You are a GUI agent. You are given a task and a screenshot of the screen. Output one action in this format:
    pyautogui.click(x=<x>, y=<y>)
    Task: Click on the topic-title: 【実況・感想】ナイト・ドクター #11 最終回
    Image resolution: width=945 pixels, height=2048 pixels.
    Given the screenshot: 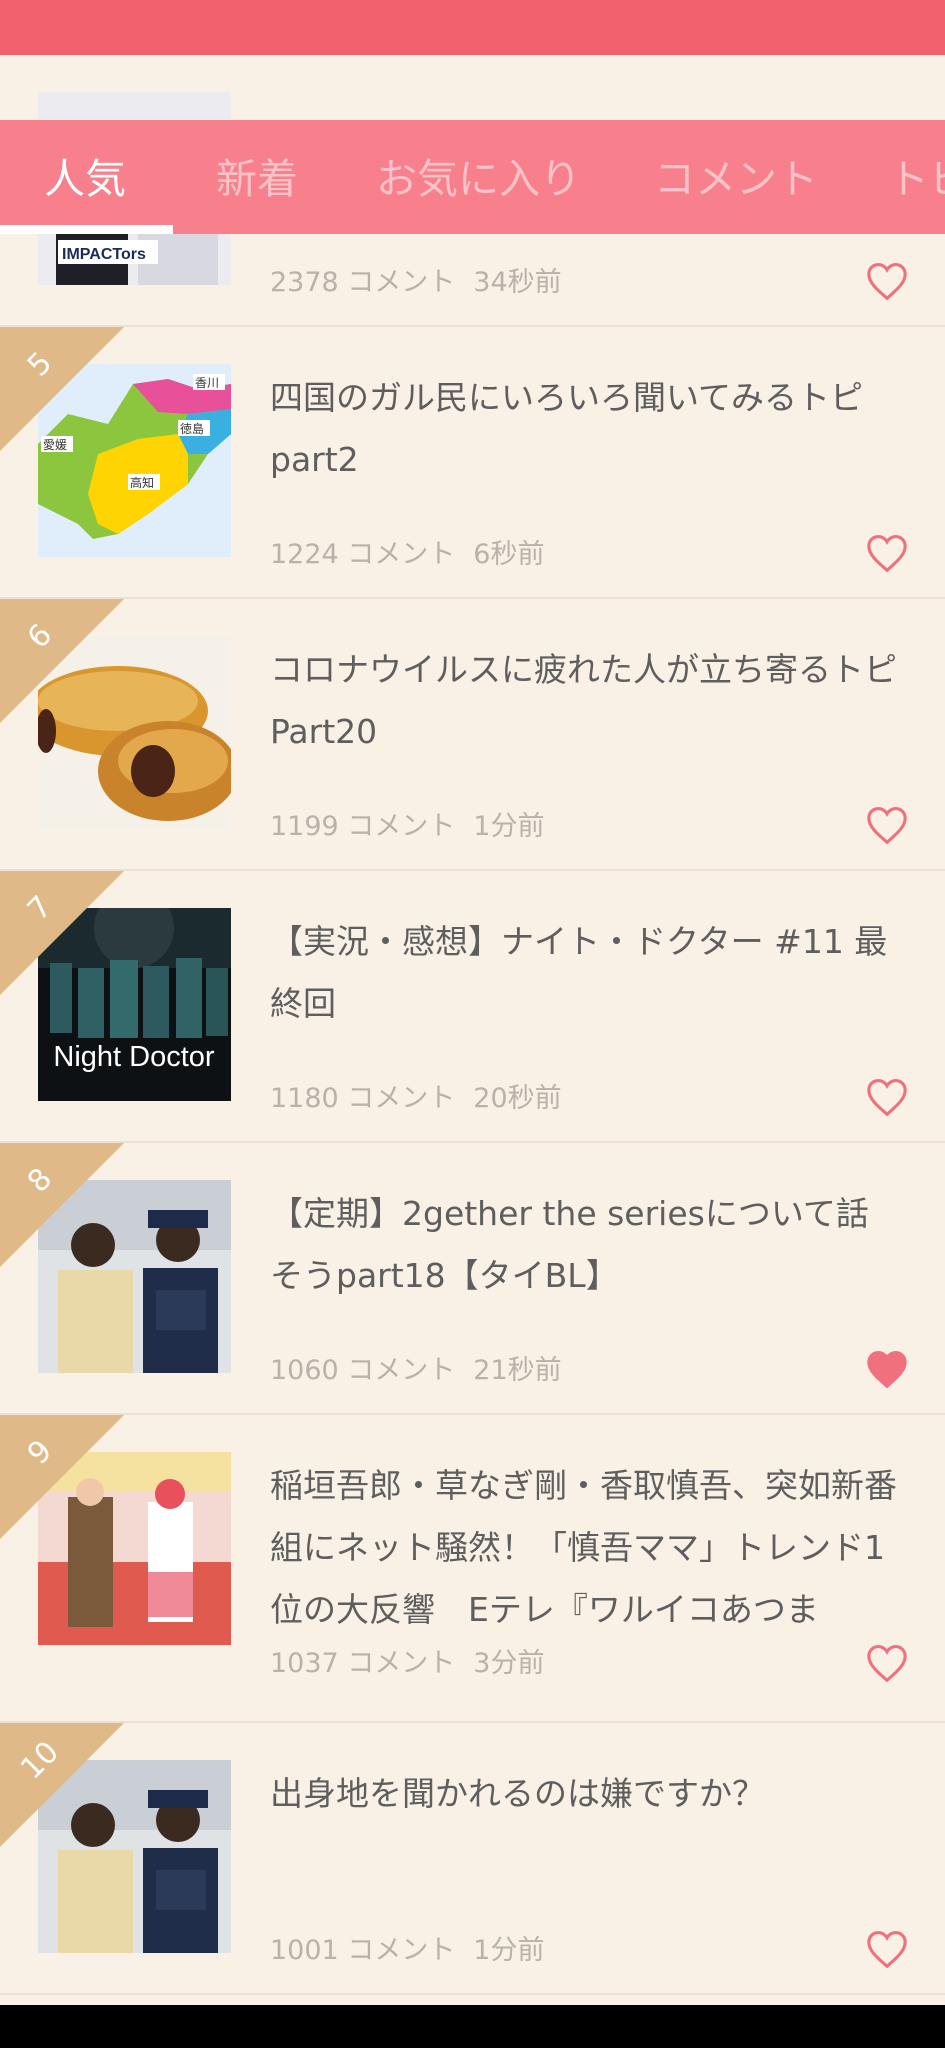 What is the action you would take?
    pyautogui.click(x=579, y=972)
    